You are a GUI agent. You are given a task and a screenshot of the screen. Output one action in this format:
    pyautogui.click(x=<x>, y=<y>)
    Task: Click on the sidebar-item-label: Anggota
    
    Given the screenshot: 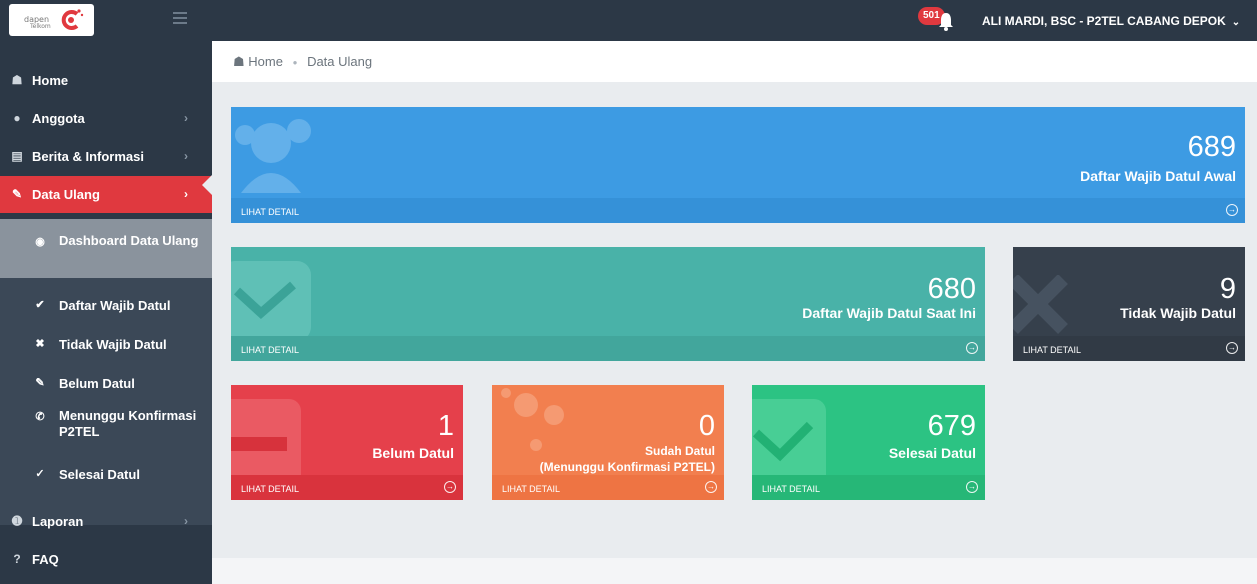 What is the action you would take?
    pyautogui.click(x=58, y=118)
    